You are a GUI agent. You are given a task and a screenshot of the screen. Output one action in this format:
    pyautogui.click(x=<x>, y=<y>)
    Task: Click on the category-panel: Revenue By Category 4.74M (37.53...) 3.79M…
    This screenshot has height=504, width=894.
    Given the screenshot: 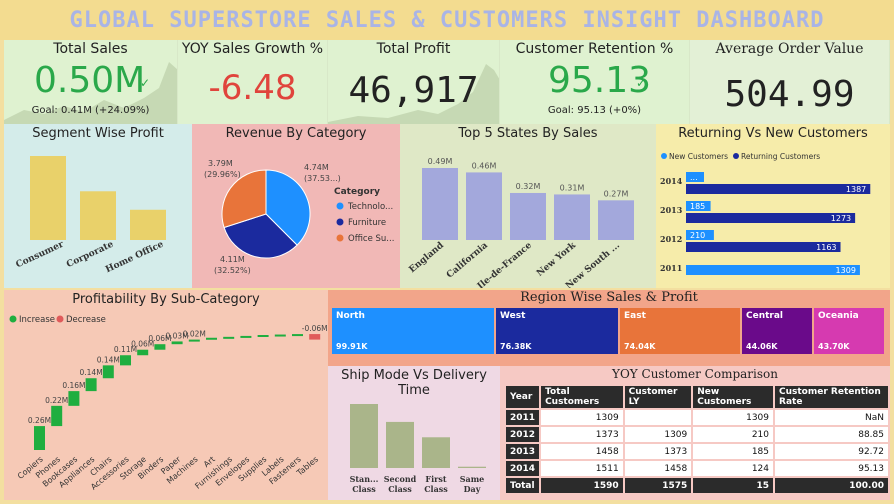 What is the action you would take?
    pyautogui.click(x=296, y=206)
    